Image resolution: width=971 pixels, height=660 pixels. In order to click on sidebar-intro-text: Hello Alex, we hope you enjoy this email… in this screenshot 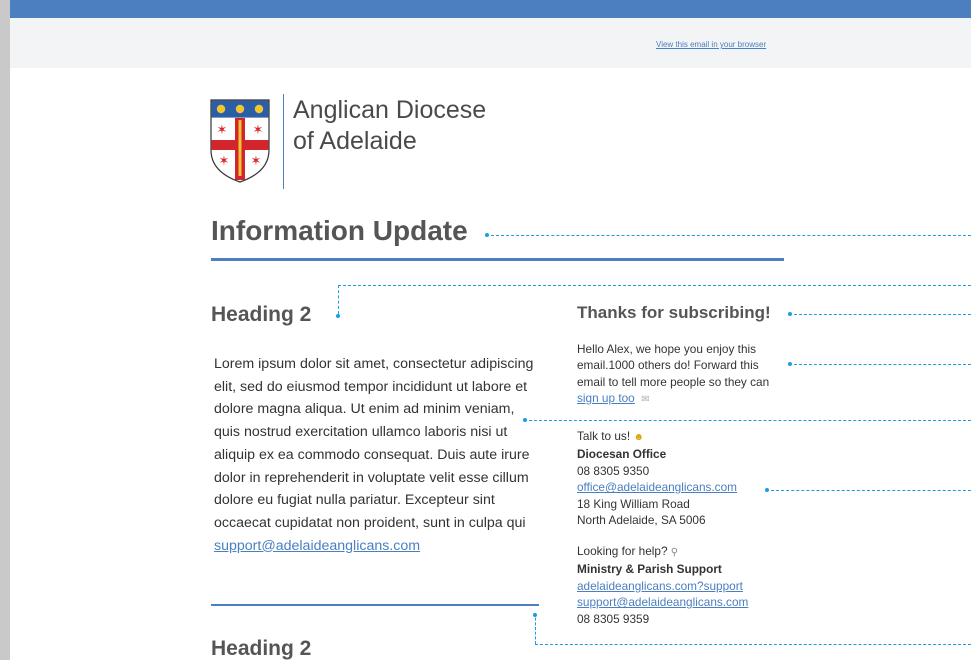, I will do `click(673, 365)`.